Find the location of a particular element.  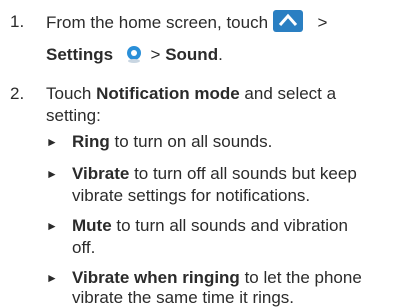

option-term: Vibrate when ringing is located at coordinates (156, 277).